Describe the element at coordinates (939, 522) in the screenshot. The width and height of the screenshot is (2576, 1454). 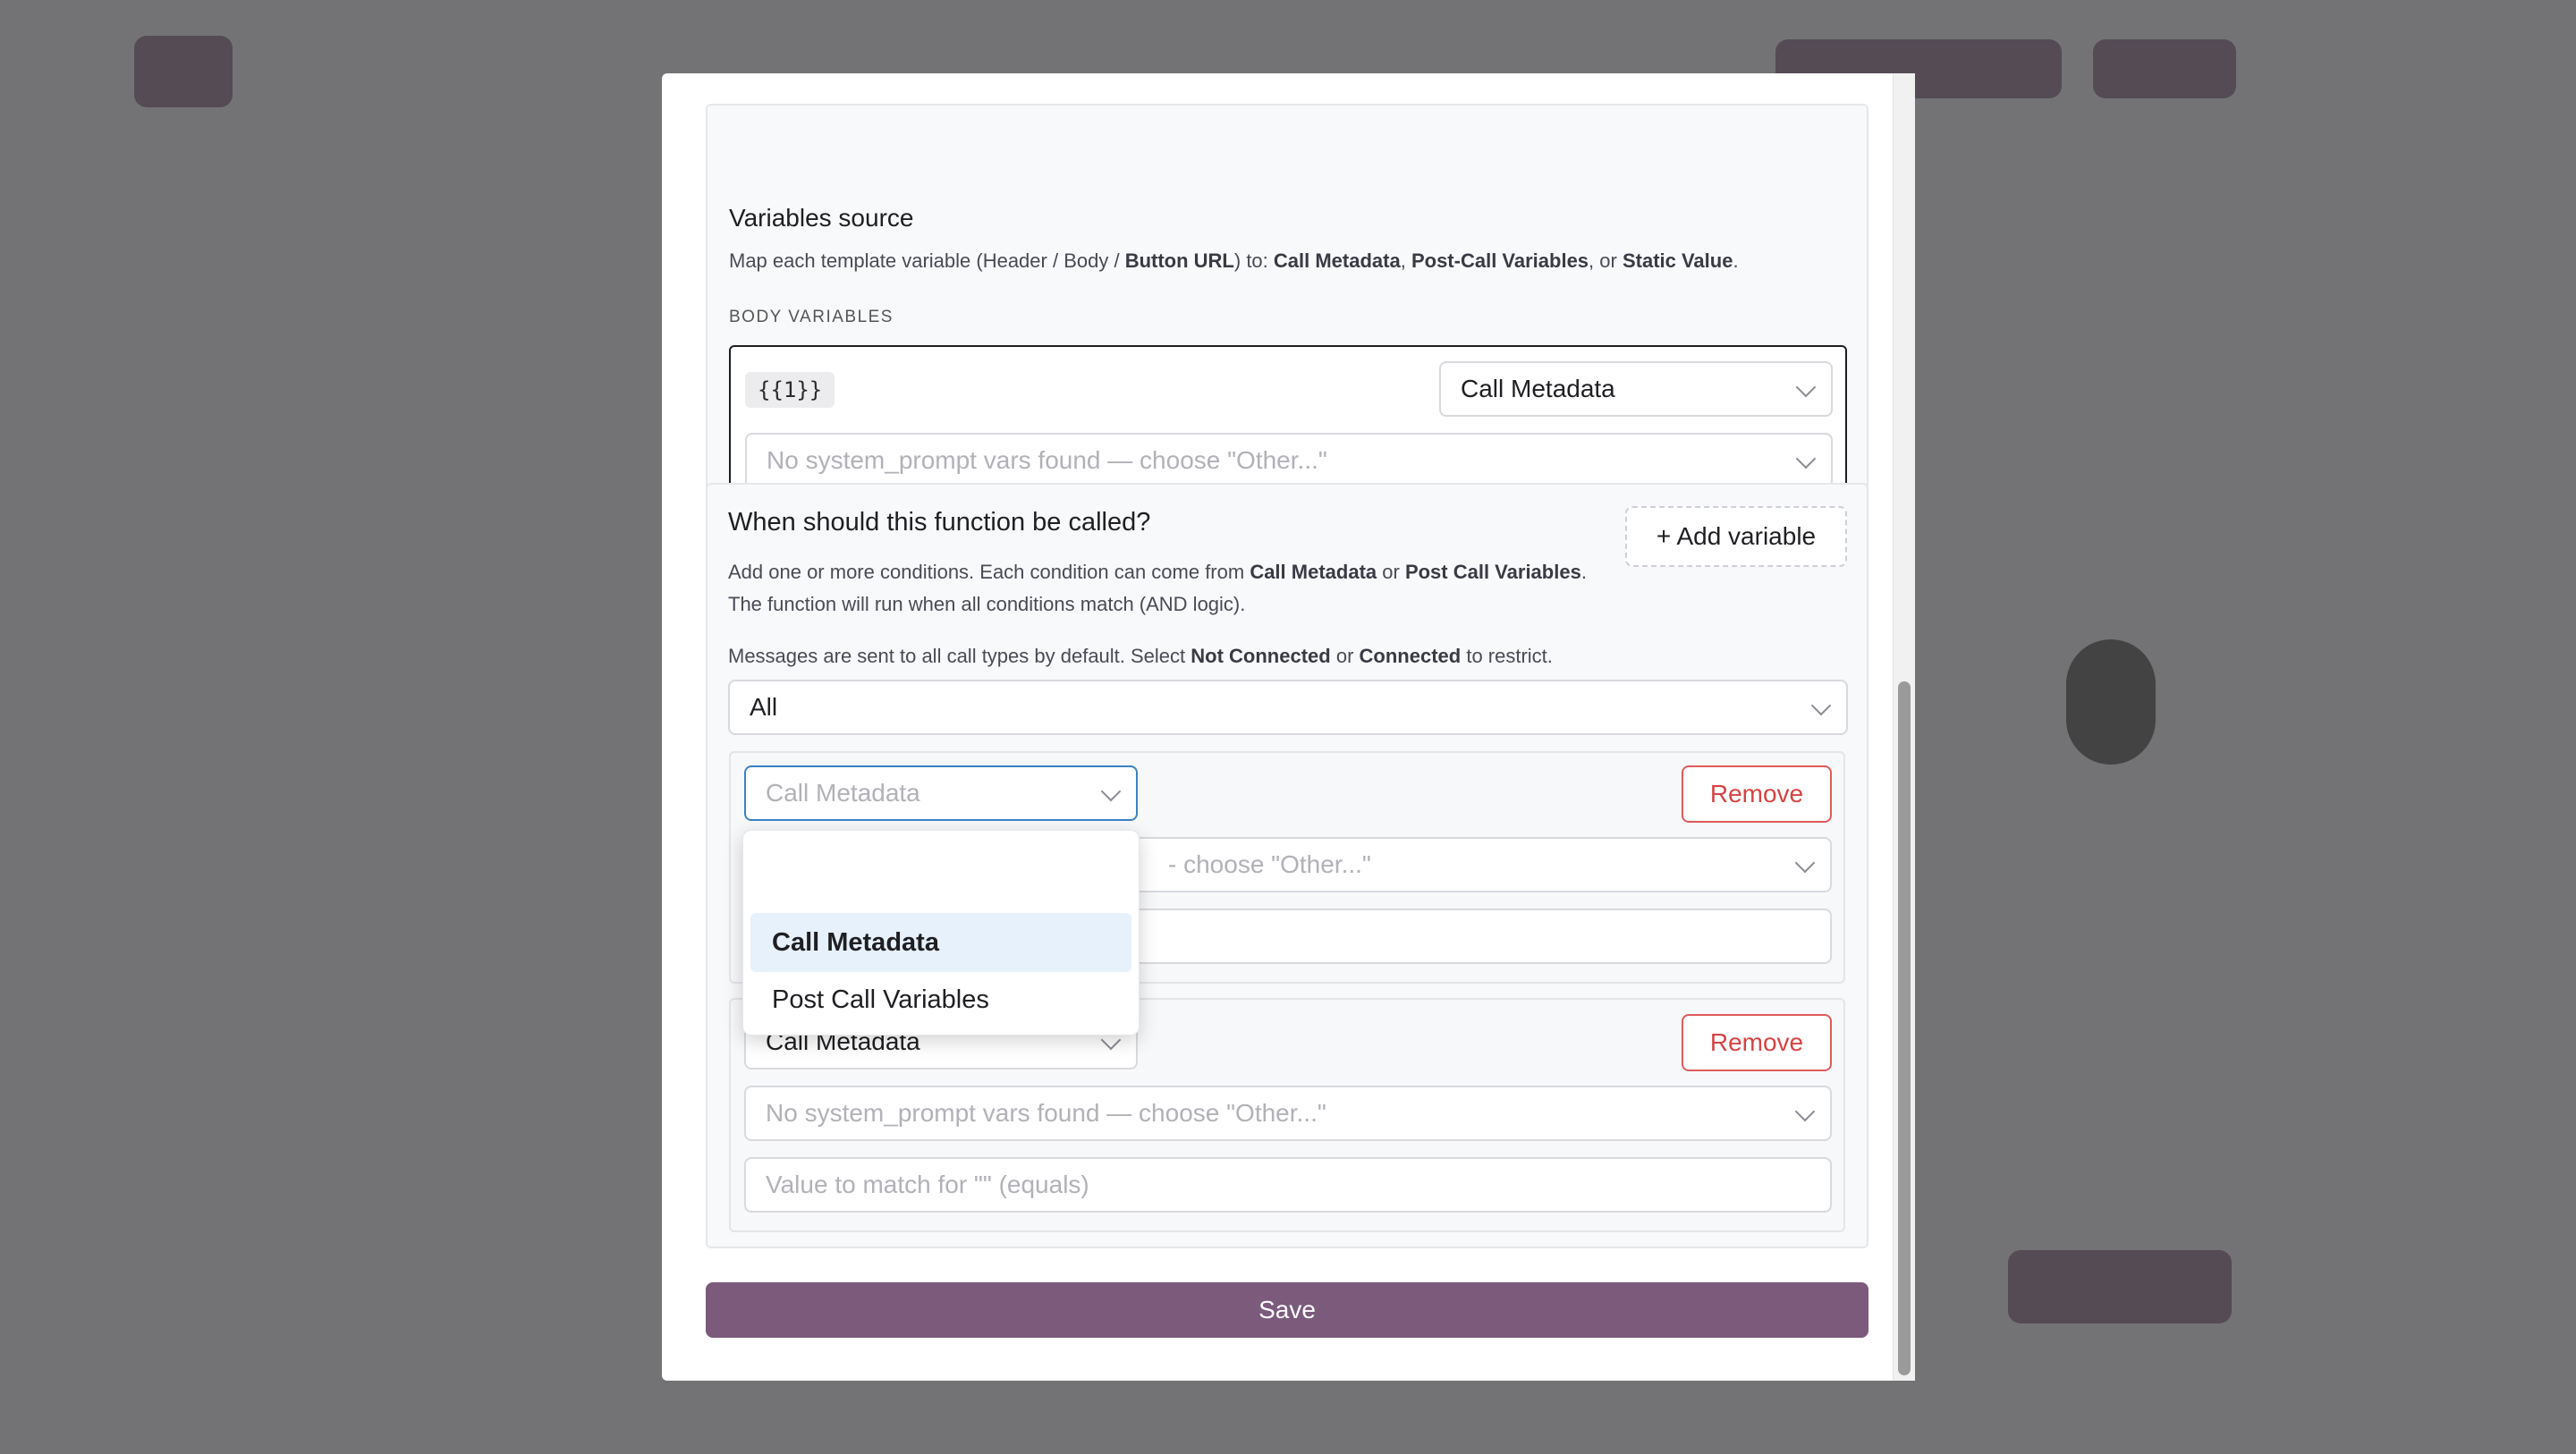
I see `conditions-title: When should this function be called?` at that location.